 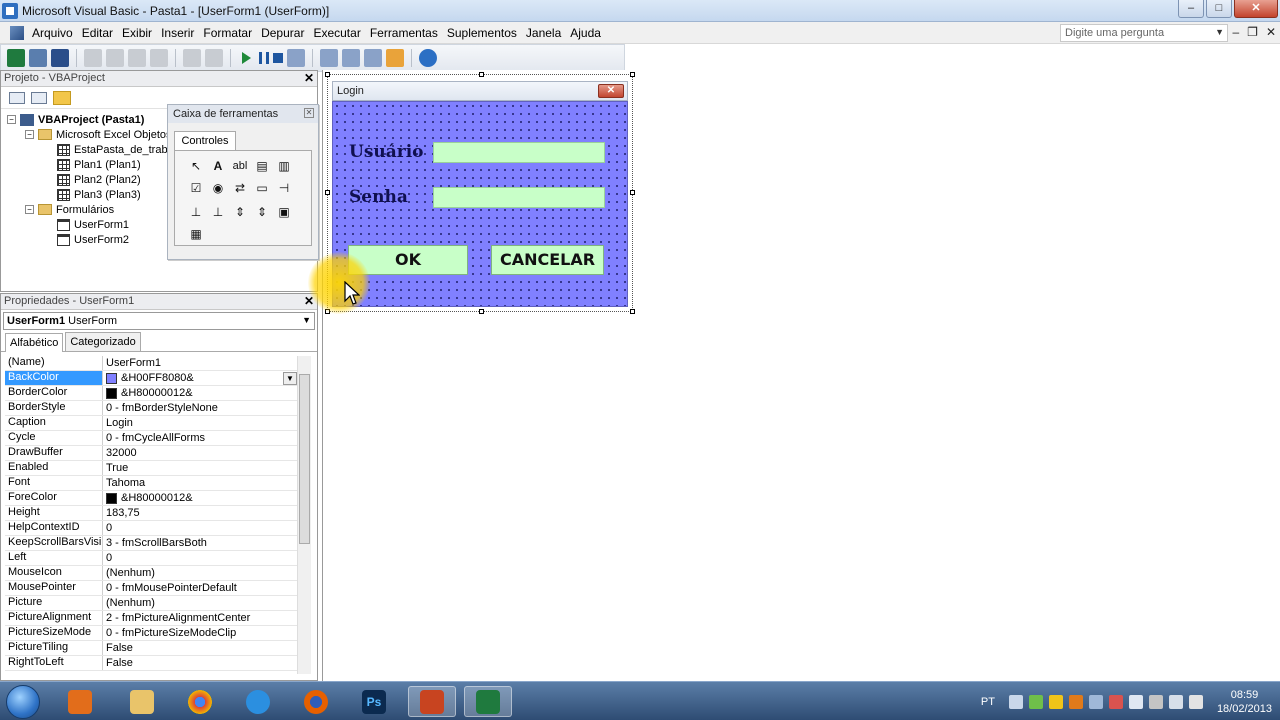 I want to click on property-row: RightToLeft False, so click(x=151, y=663).